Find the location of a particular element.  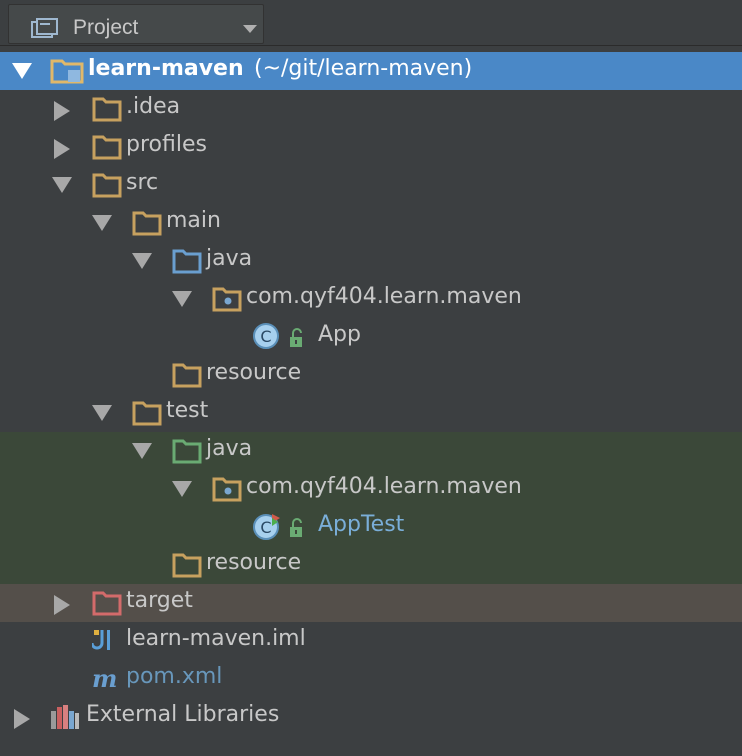

tree-row-test: test is located at coordinates (371, 413).